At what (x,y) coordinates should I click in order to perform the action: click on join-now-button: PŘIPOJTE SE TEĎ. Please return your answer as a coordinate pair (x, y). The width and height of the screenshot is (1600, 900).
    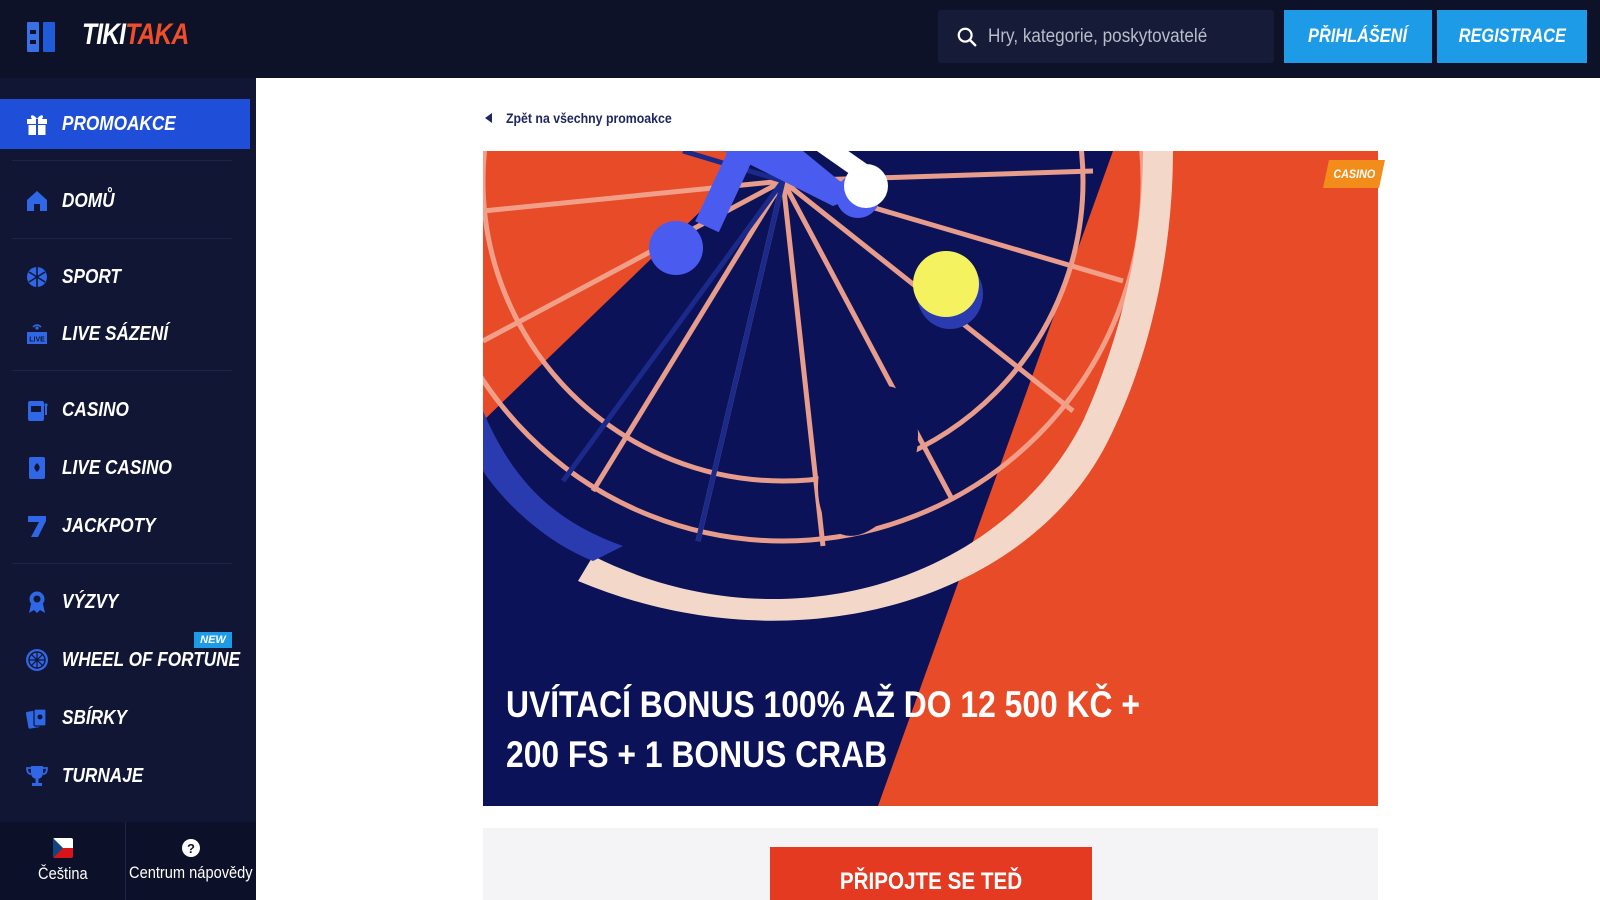
    Looking at the image, I should click on (931, 873).